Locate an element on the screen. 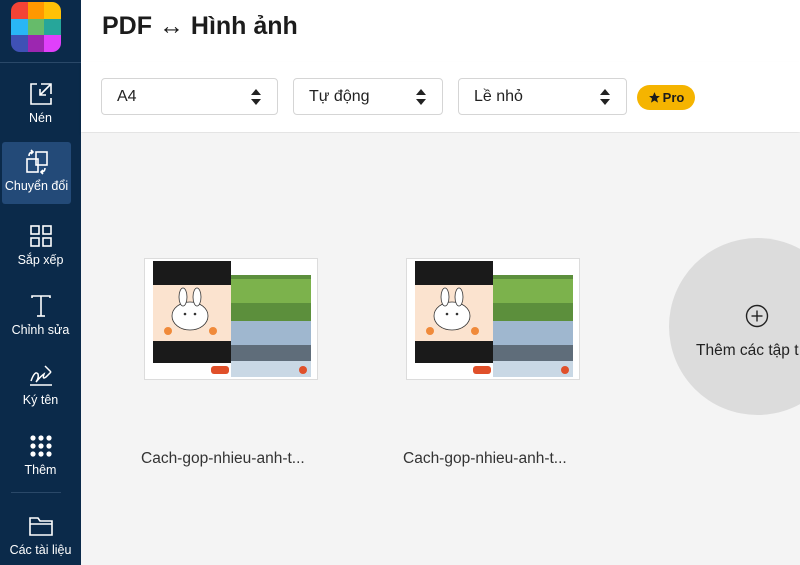 The image size is (800, 565). page-title: PDF ↔ Hình ảnh is located at coordinates (200, 26).